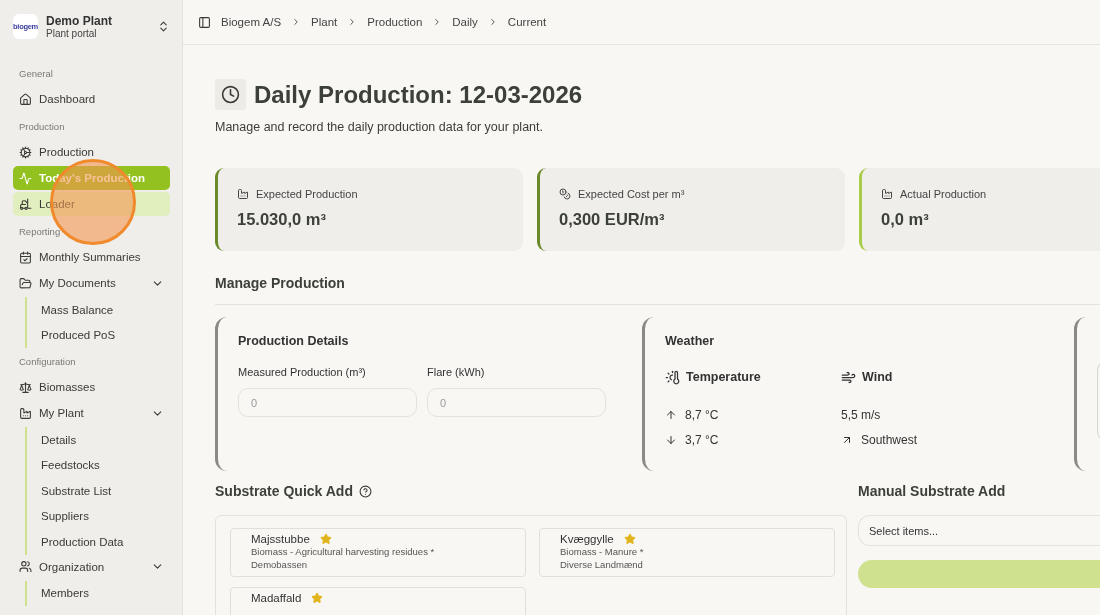  Describe the element at coordinates (91, 387) in the screenshot. I see `sidebar-item: Biomasses` at that location.